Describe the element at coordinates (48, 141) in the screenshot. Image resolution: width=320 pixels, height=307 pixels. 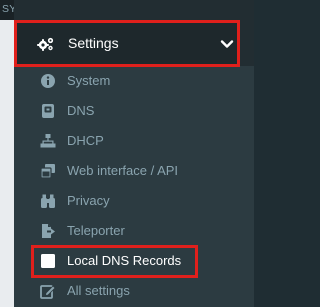
I see `sitemap-icon` at that location.